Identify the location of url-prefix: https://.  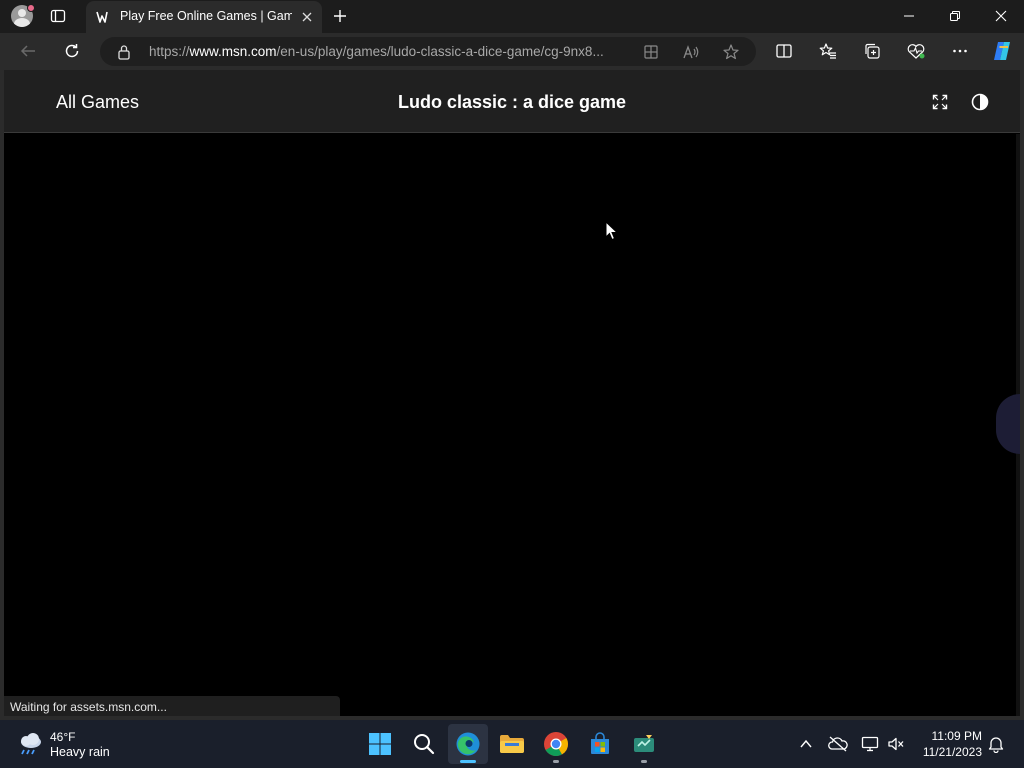
(169, 51).